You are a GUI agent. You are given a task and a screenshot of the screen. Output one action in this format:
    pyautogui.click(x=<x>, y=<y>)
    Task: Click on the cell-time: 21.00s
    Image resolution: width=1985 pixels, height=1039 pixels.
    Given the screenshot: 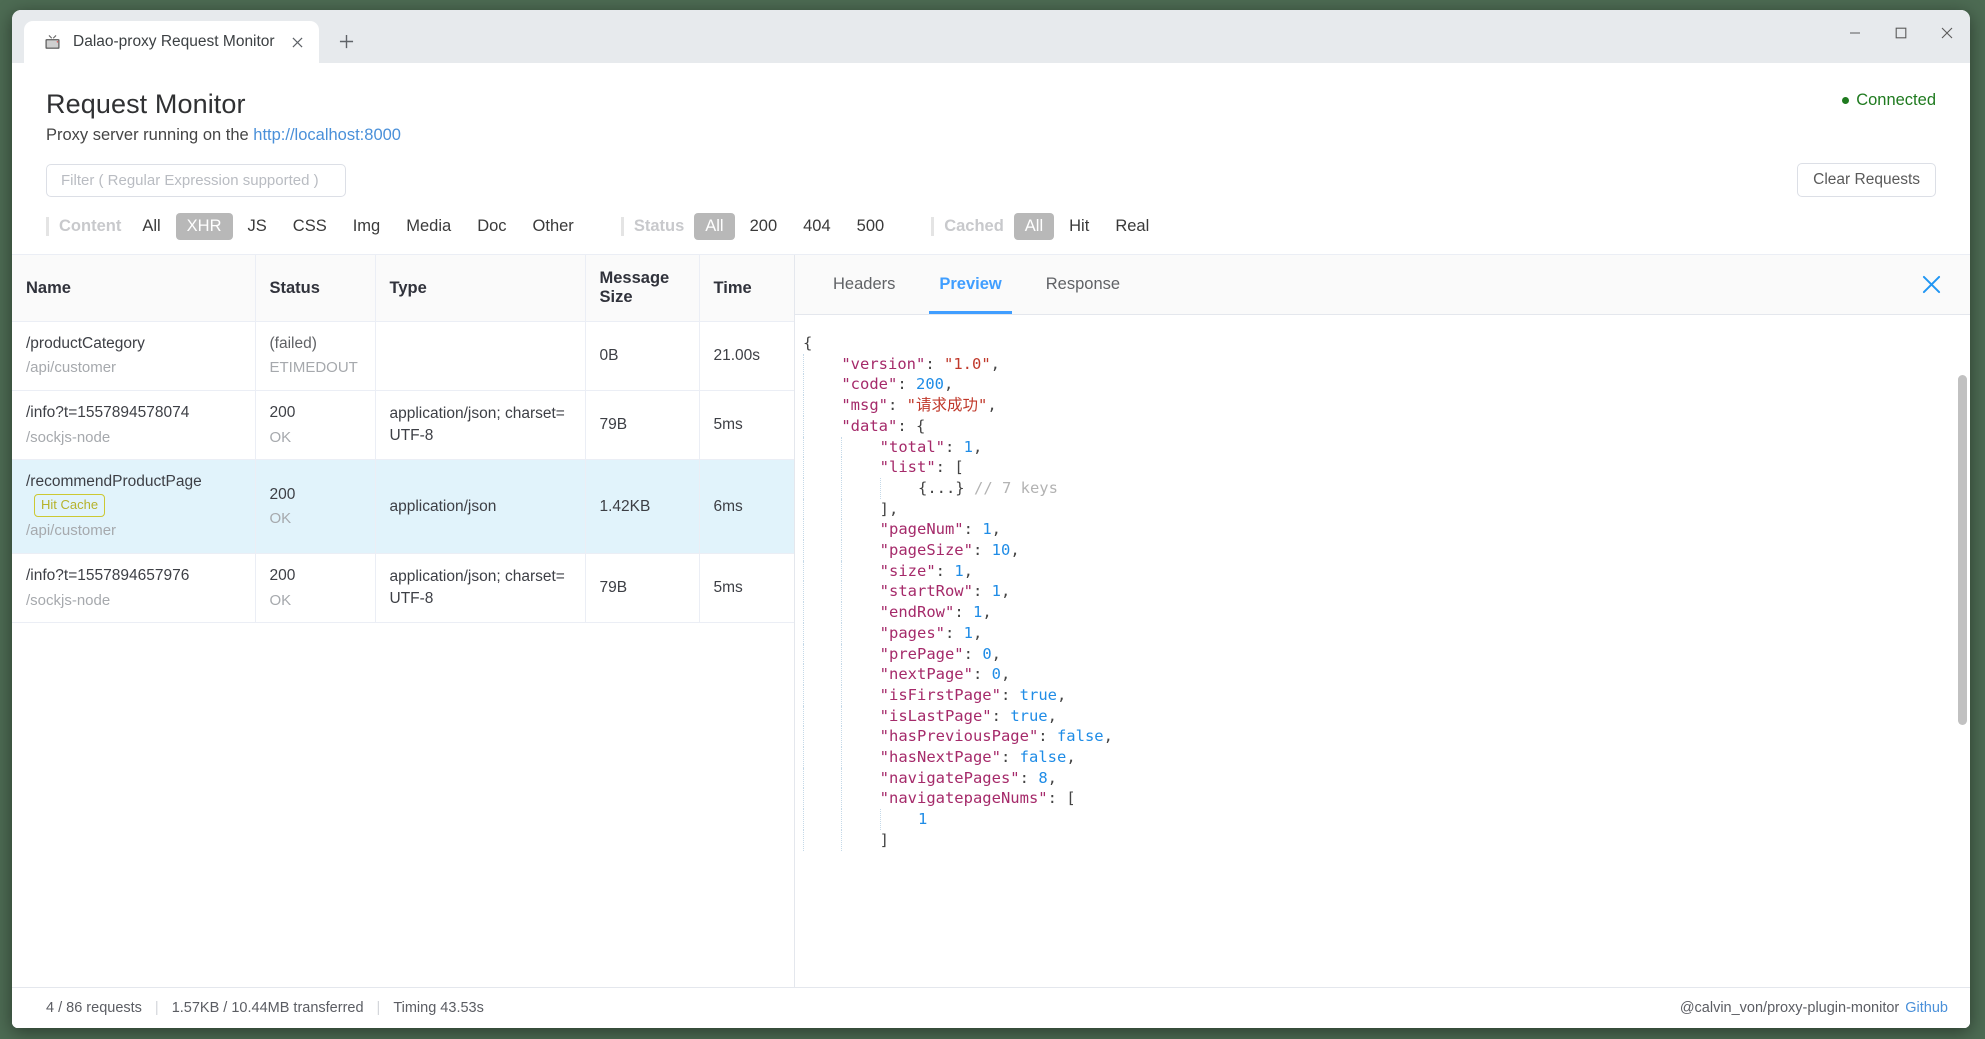 What is the action you would take?
    pyautogui.click(x=746, y=356)
    